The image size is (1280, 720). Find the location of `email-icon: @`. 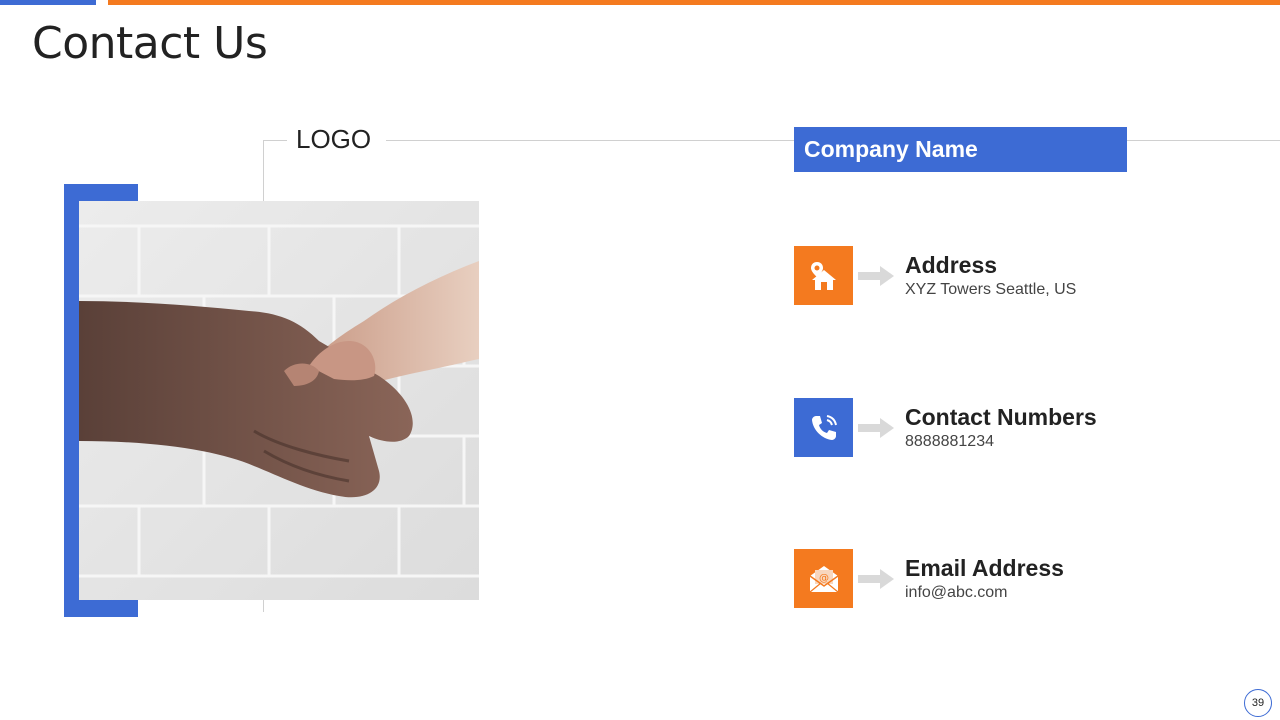

email-icon: @ is located at coordinates (823, 578).